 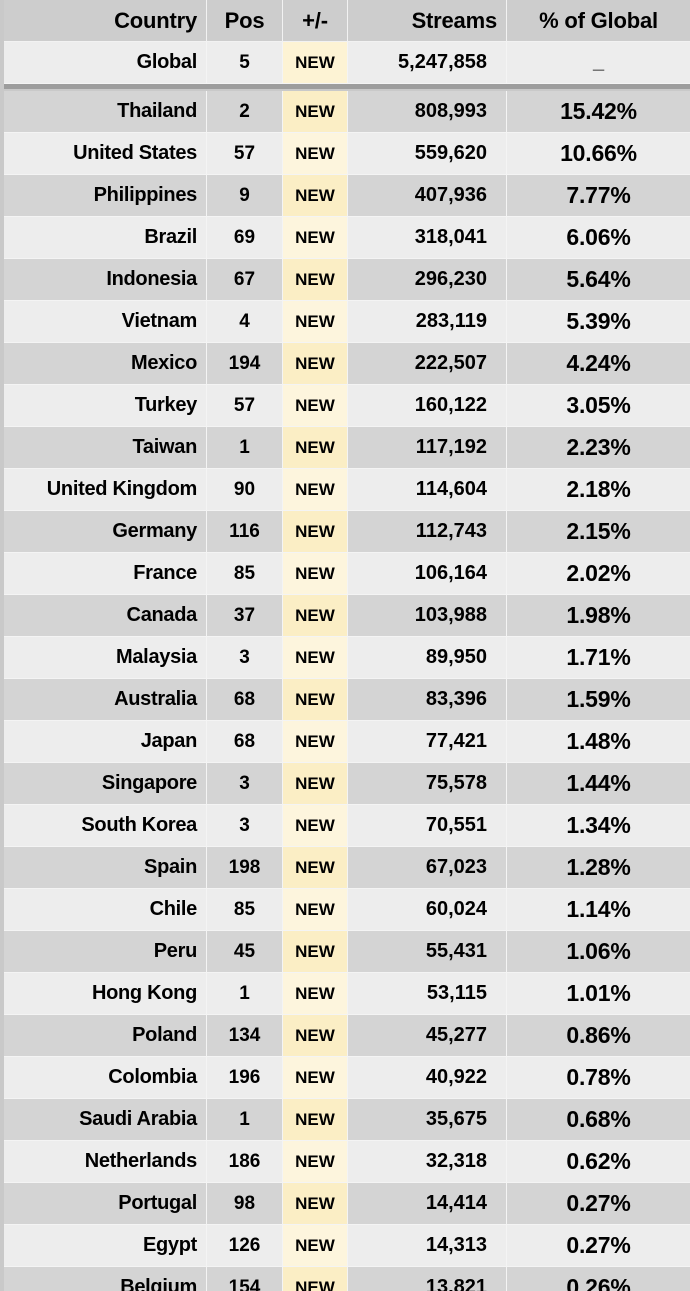 What do you see at coordinates (347, 1120) in the screenshot?
I see `table-row: Saudi Arabia 1 NEW 35,675 0.68%` at bounding box center [347, 1120].